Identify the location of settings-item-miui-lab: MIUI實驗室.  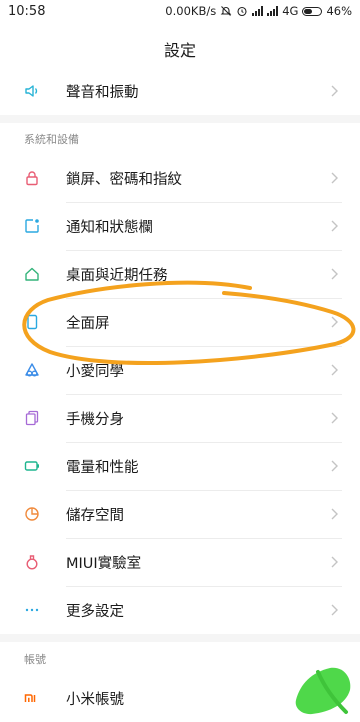
(180, 562).